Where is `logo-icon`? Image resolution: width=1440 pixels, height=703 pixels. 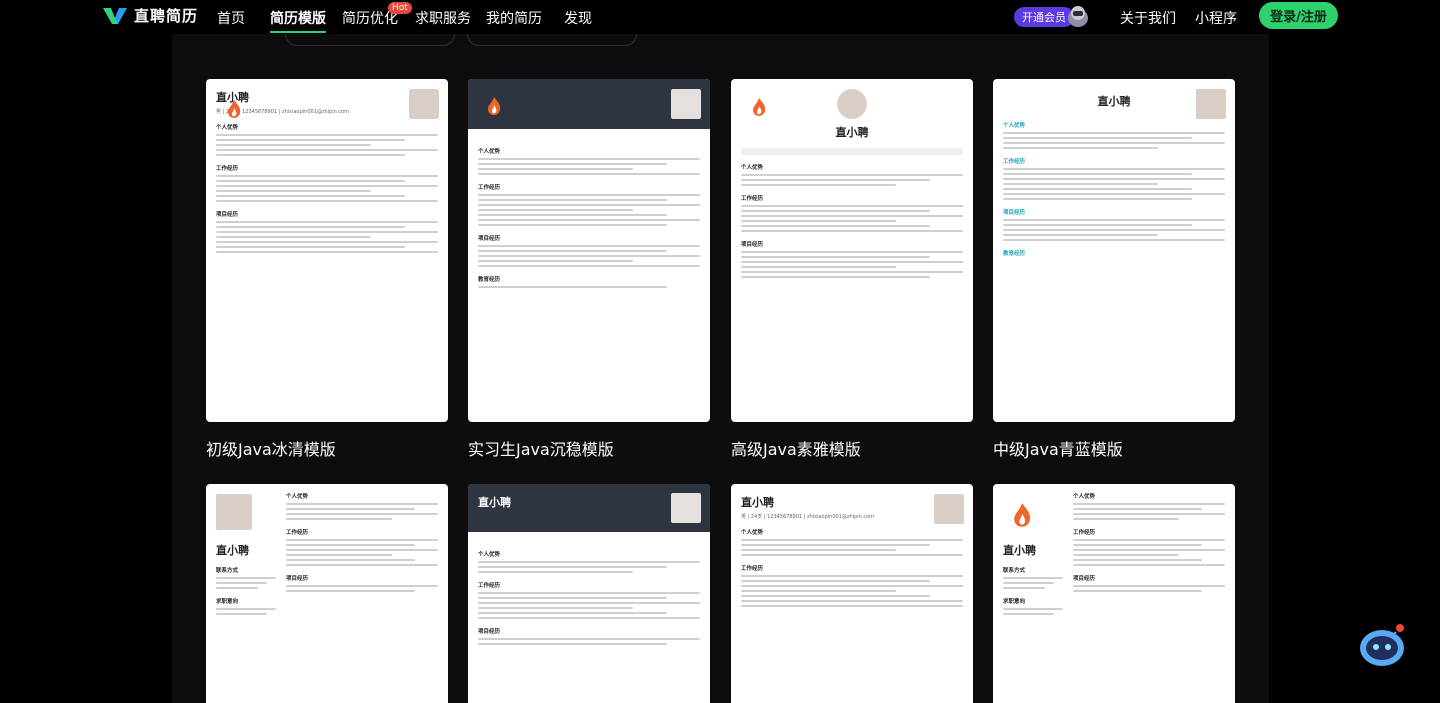 logo-icon is located at coordinates (115, 15).